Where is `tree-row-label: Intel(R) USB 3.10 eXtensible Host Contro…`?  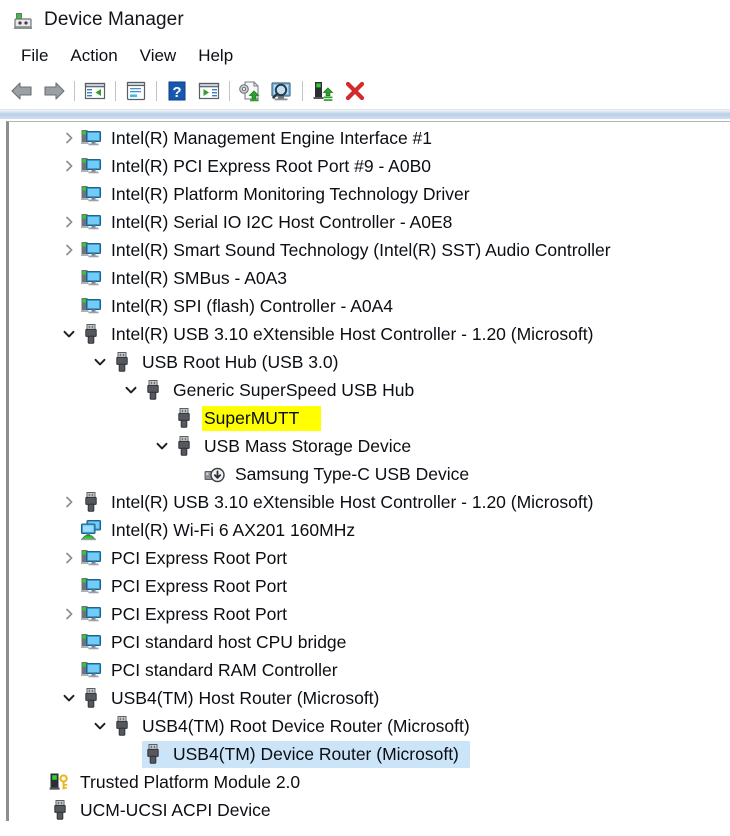 tree-row-label: Intel(R) USB 3.10 eXtensible Host Contro… is located at coordinates (352, 501).